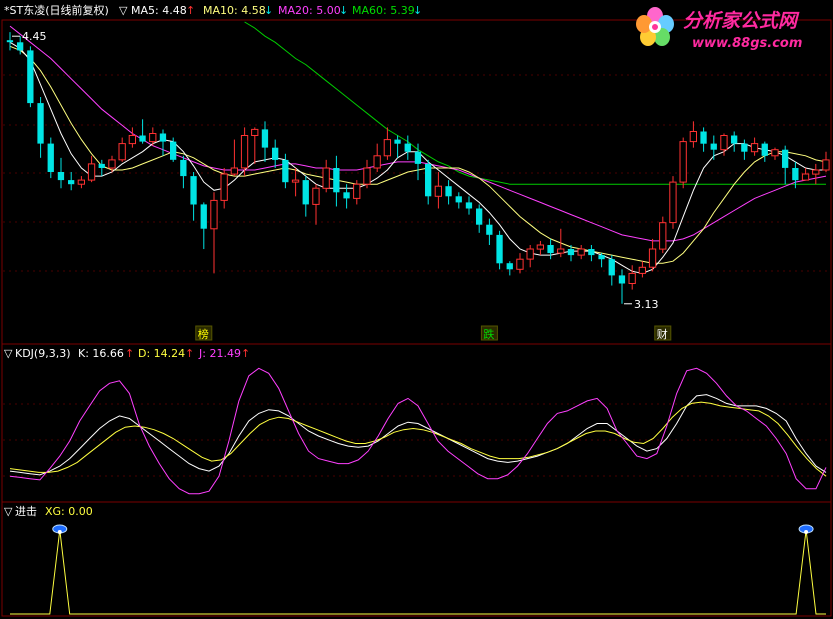 This screenshot has width=833, height=619. I want to click on kdj-j-value: J: 21.49, so click(219, 353).